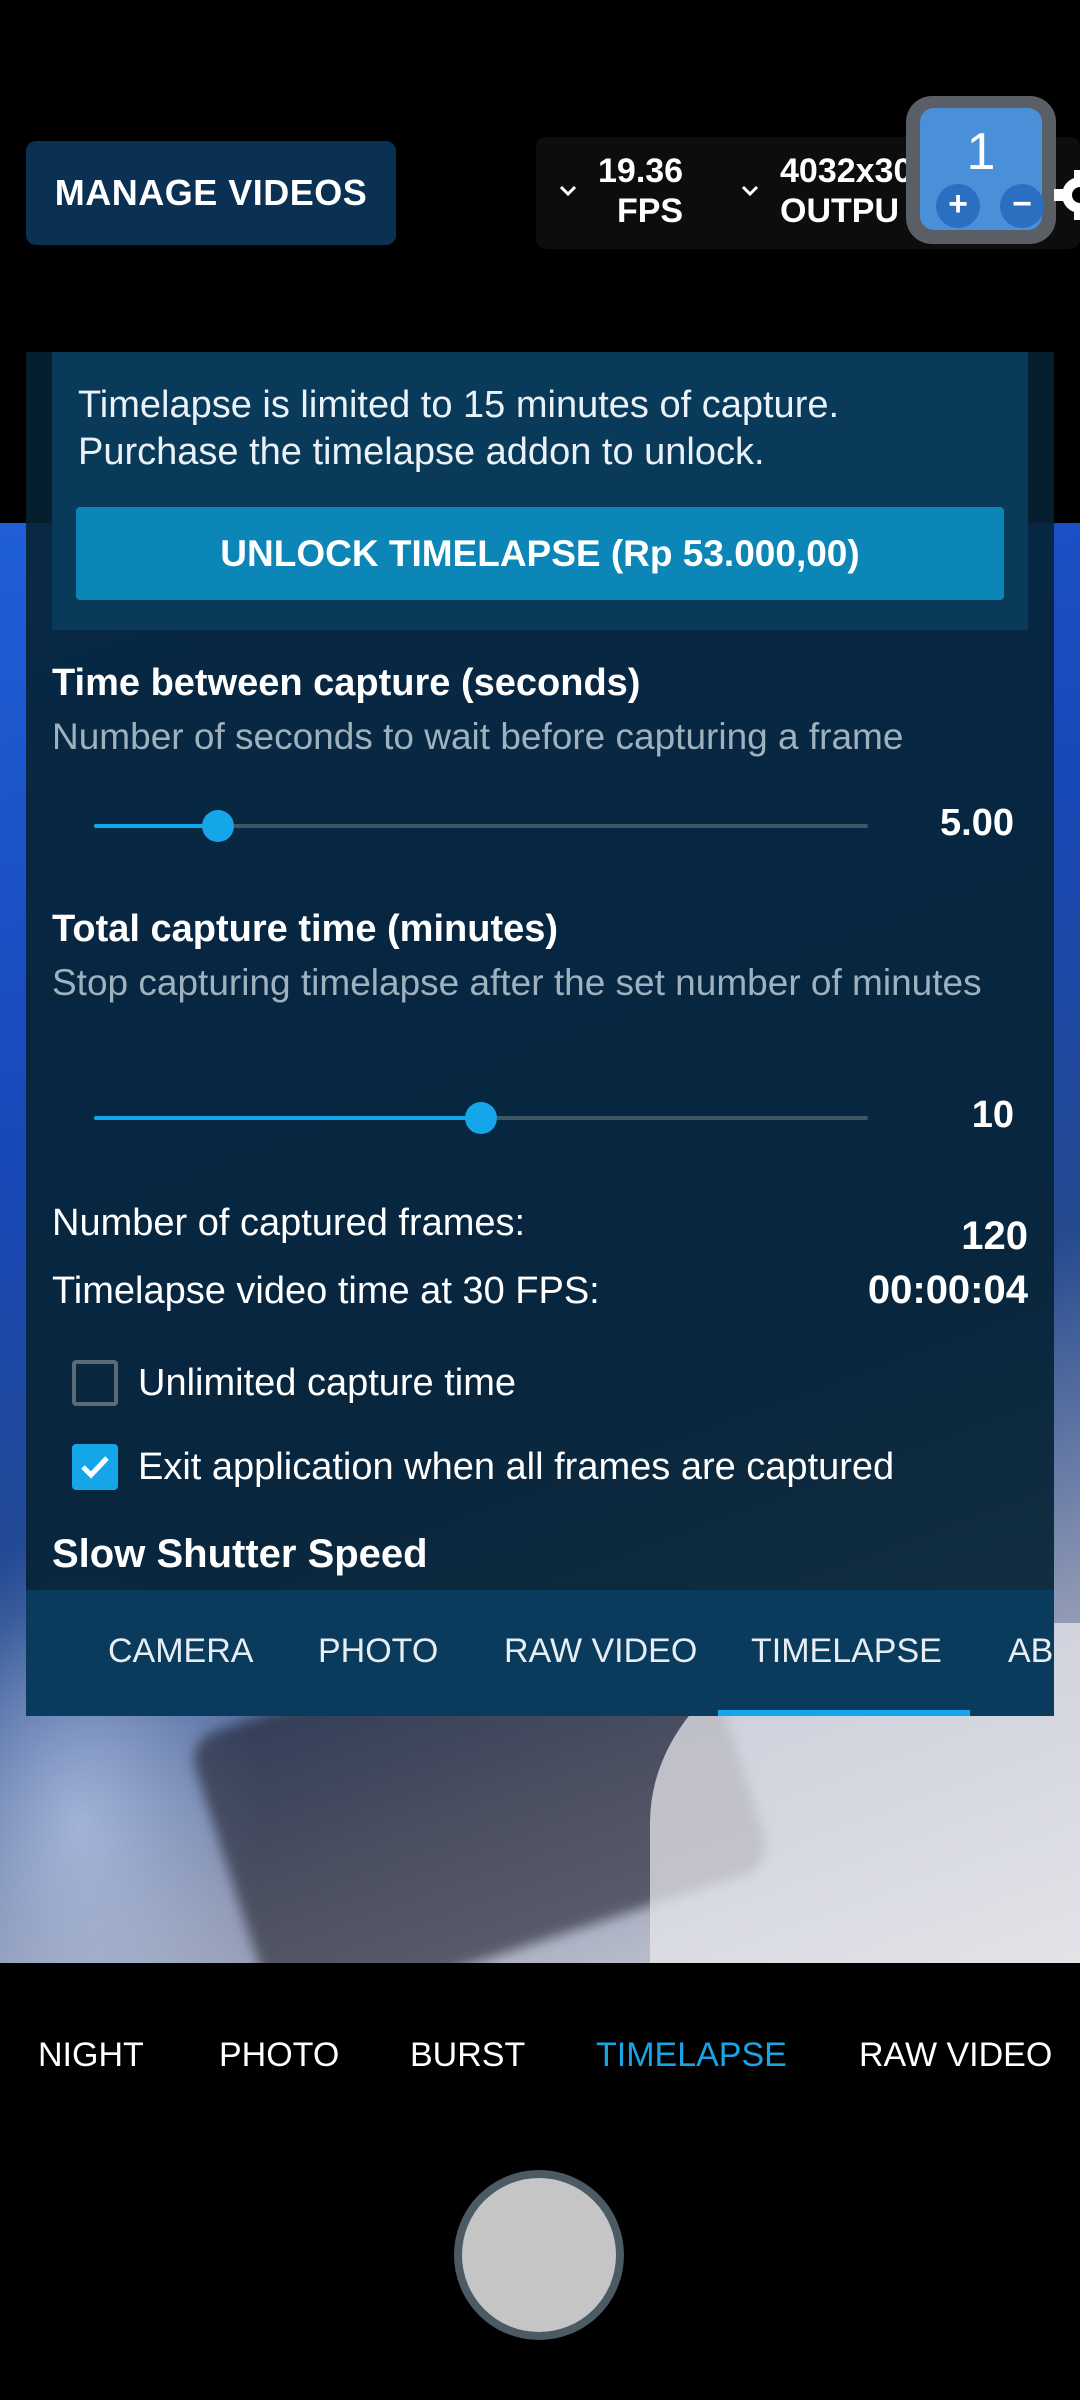 This screenshot has width=1080, height=2400. What do you see at coordinates (378, 1651) in the screenshot?
I see `tab-photo: PHOTO` at bounding box center [378, 1651].